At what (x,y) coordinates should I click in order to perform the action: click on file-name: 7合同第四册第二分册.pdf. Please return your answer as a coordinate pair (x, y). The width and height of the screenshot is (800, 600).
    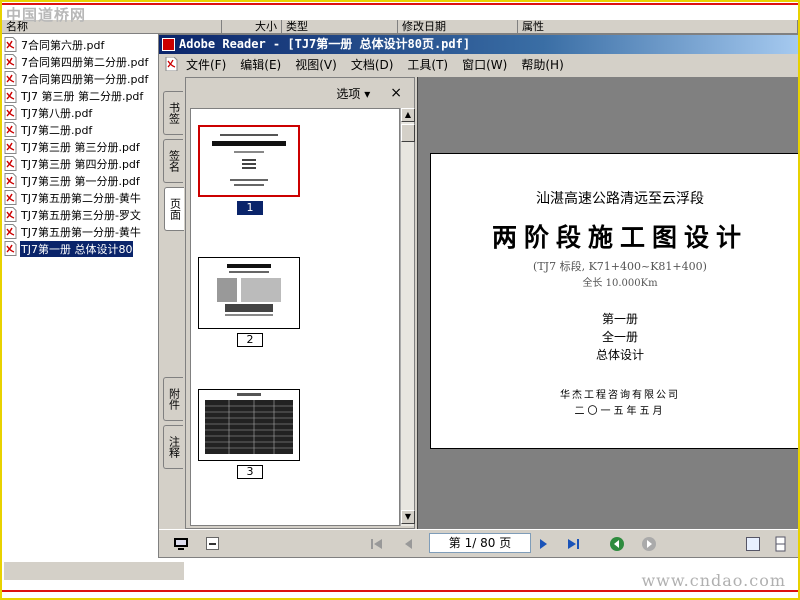
    Looking at the image, I should click on (85, 62).